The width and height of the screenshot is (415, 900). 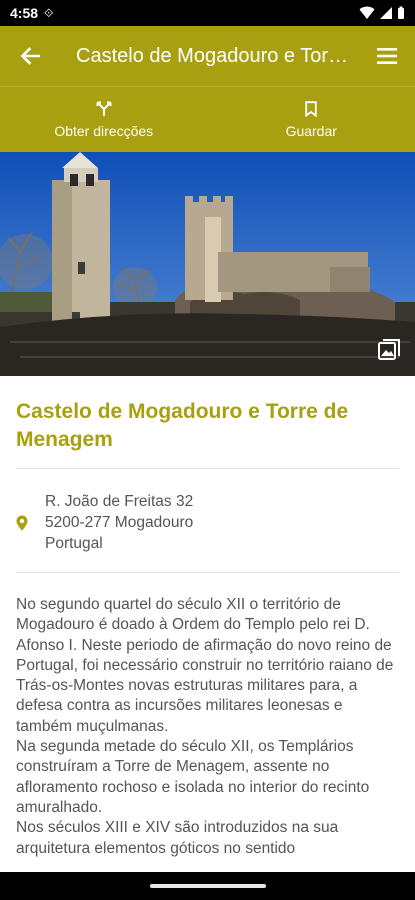 I want to click on menu-icon, so click(x=387, y=56).